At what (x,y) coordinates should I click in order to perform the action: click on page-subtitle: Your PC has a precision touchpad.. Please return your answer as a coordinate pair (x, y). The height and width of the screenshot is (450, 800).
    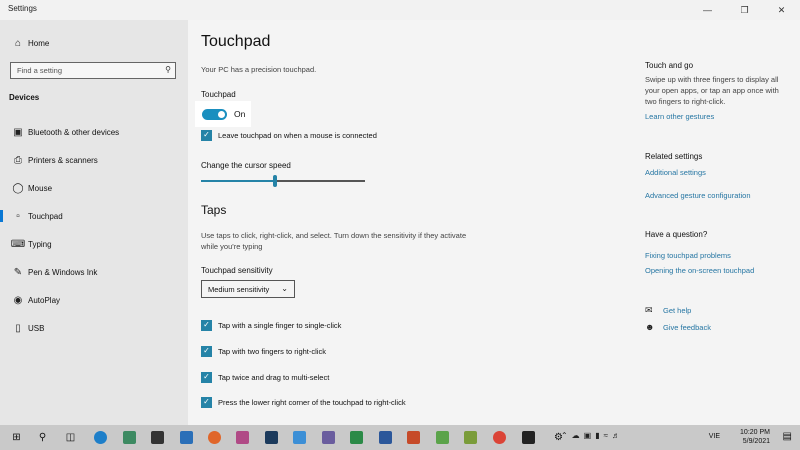
    Looking at the image, I should click on (259, 69).